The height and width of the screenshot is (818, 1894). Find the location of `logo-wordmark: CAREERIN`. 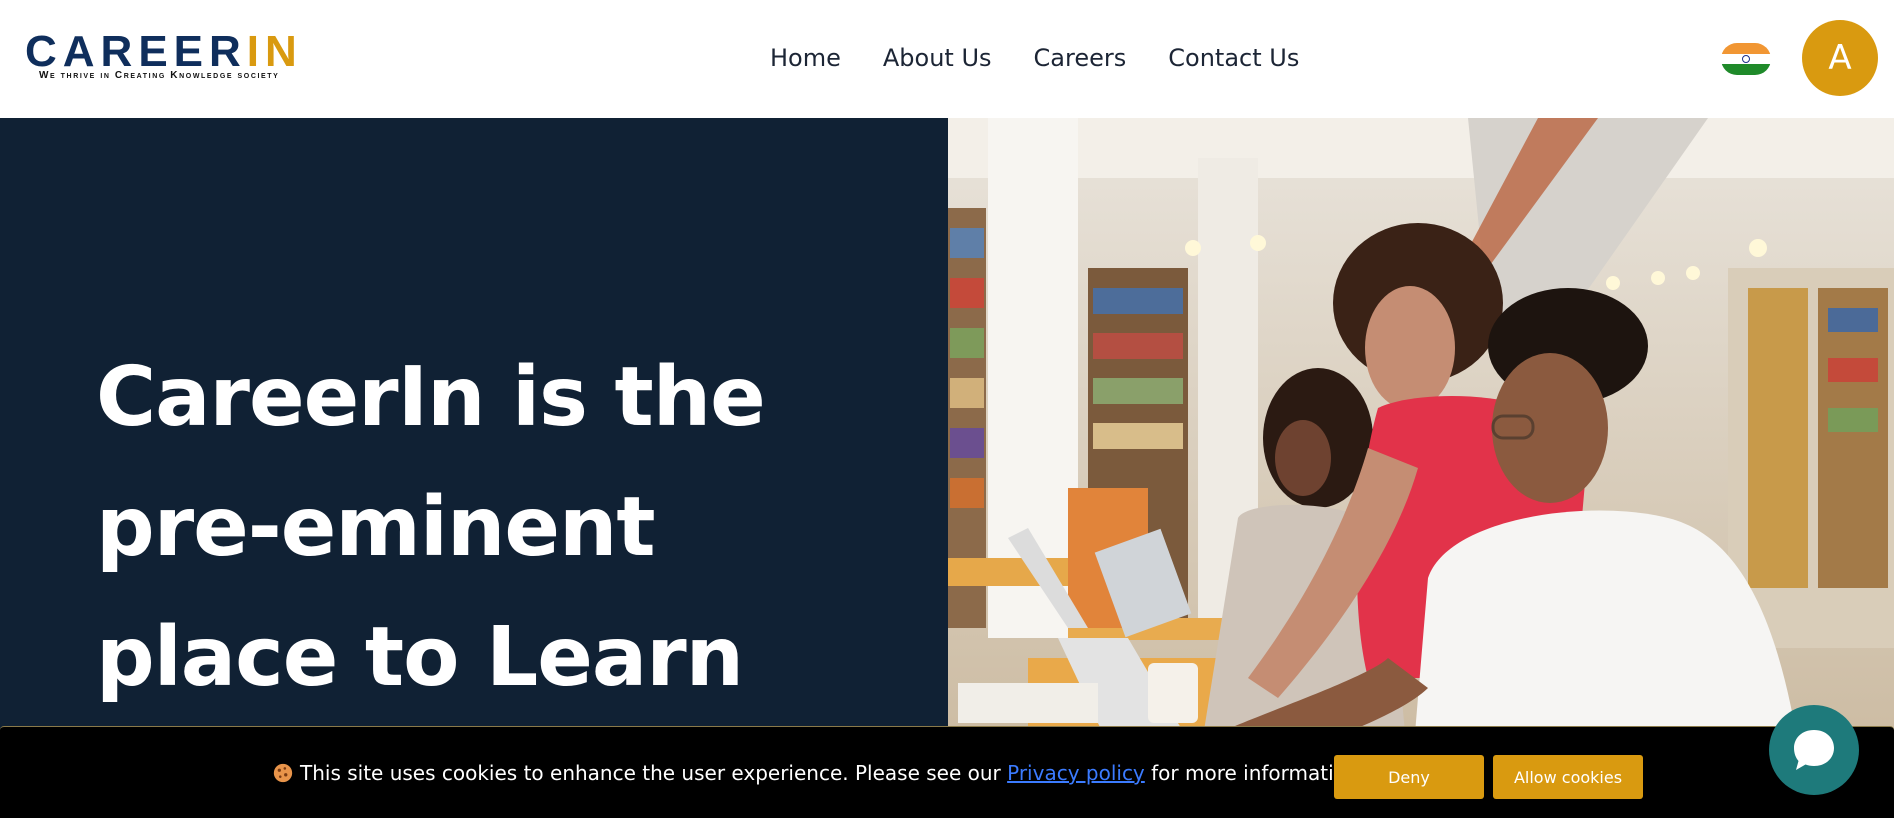

logo-wordmark: CAREERIN is located at coordinates (164, 51).